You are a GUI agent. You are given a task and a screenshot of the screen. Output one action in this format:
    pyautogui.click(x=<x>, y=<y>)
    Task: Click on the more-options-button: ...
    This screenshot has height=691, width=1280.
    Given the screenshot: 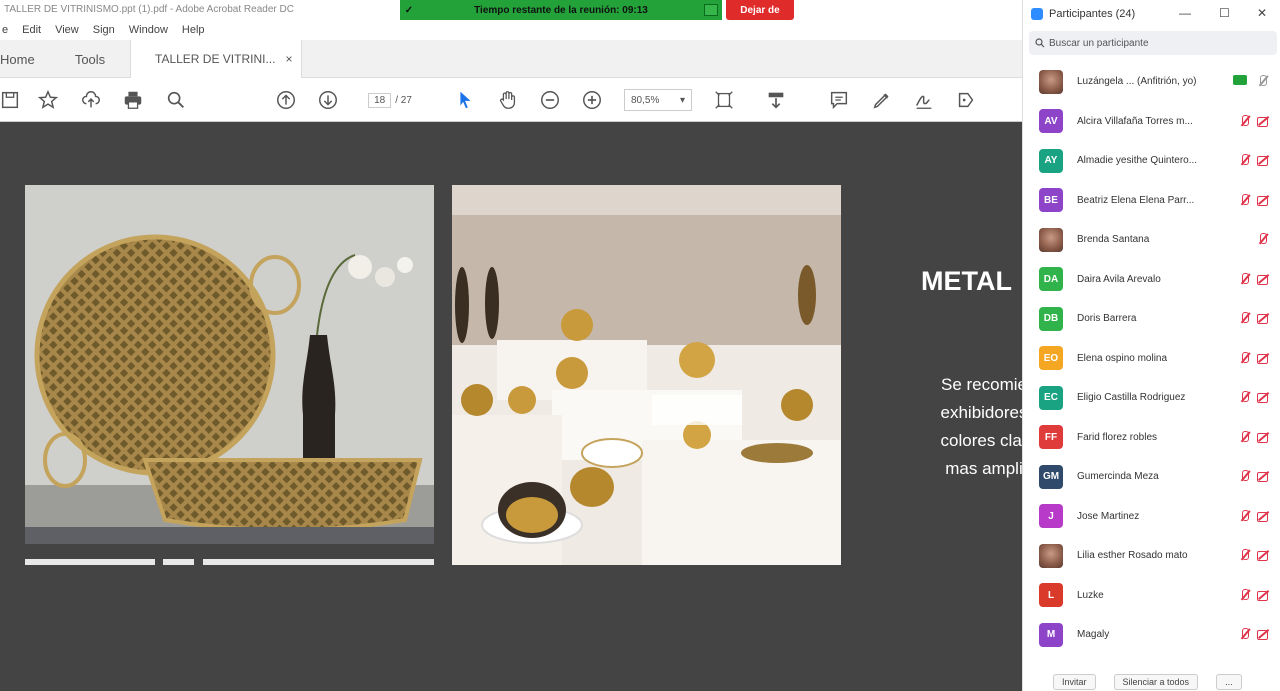 What is the action you would take?
    pyautogui.click(x=1229, y=681)
    